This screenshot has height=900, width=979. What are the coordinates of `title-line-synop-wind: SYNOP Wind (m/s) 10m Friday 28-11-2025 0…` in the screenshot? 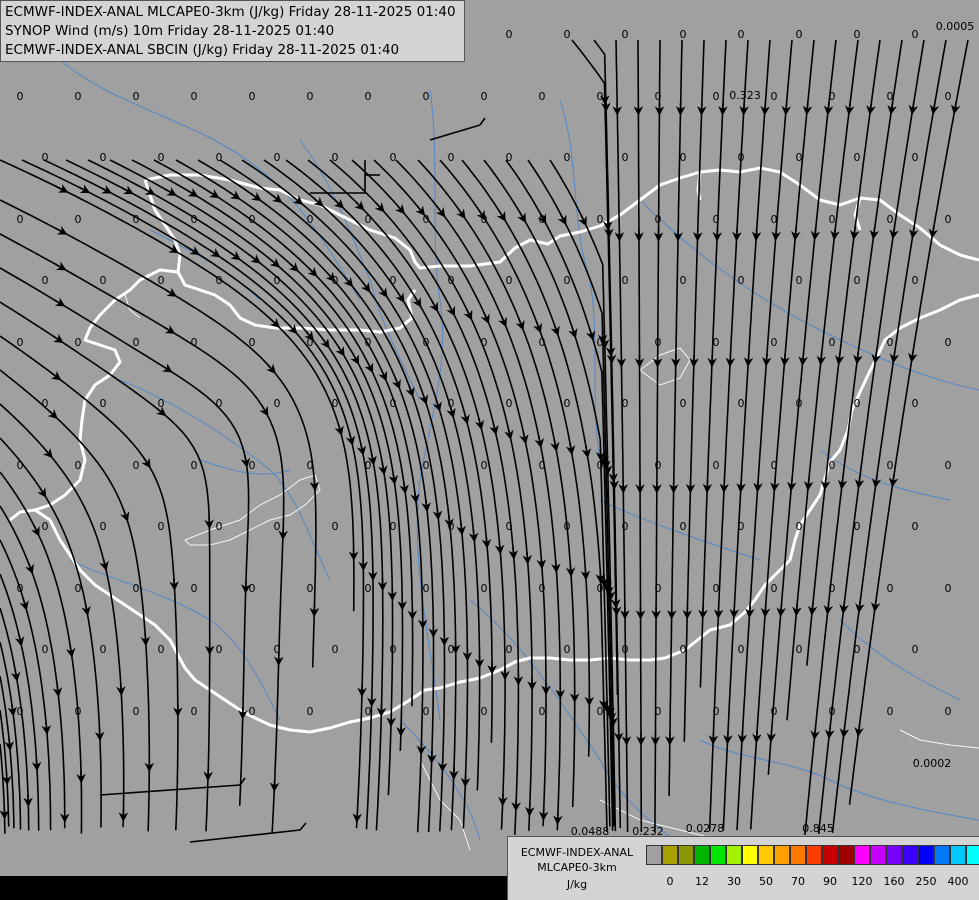 It's located at (170, 31).